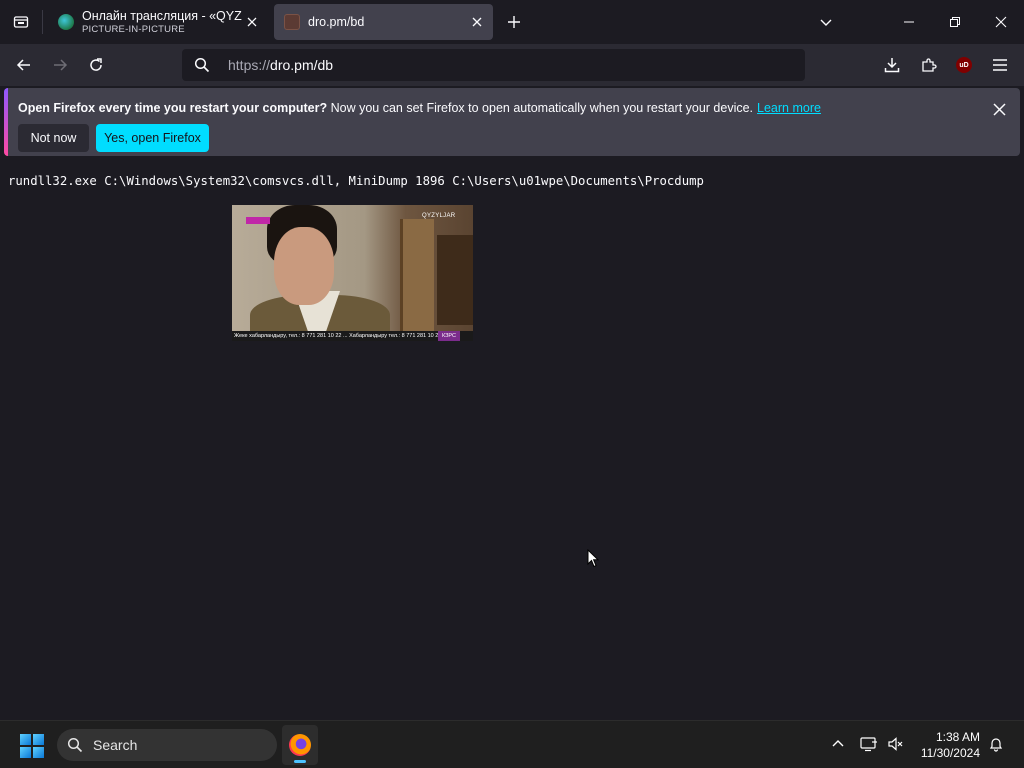 This screenshot has height=768, width=1024. What do you see at coordinates (152, 138) in the screenshot?
I see `yes-open-firefox-button: Yes, open Firefox` at bounding box center [152, 138].